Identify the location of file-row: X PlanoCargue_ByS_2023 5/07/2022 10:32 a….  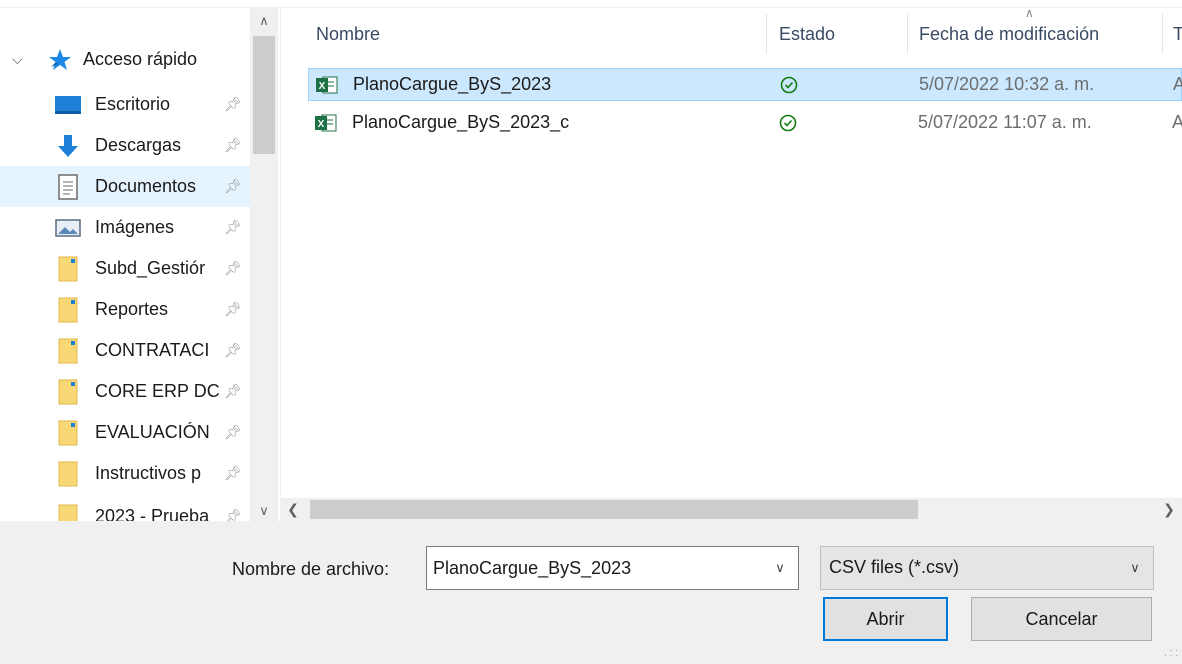
(745, 84).